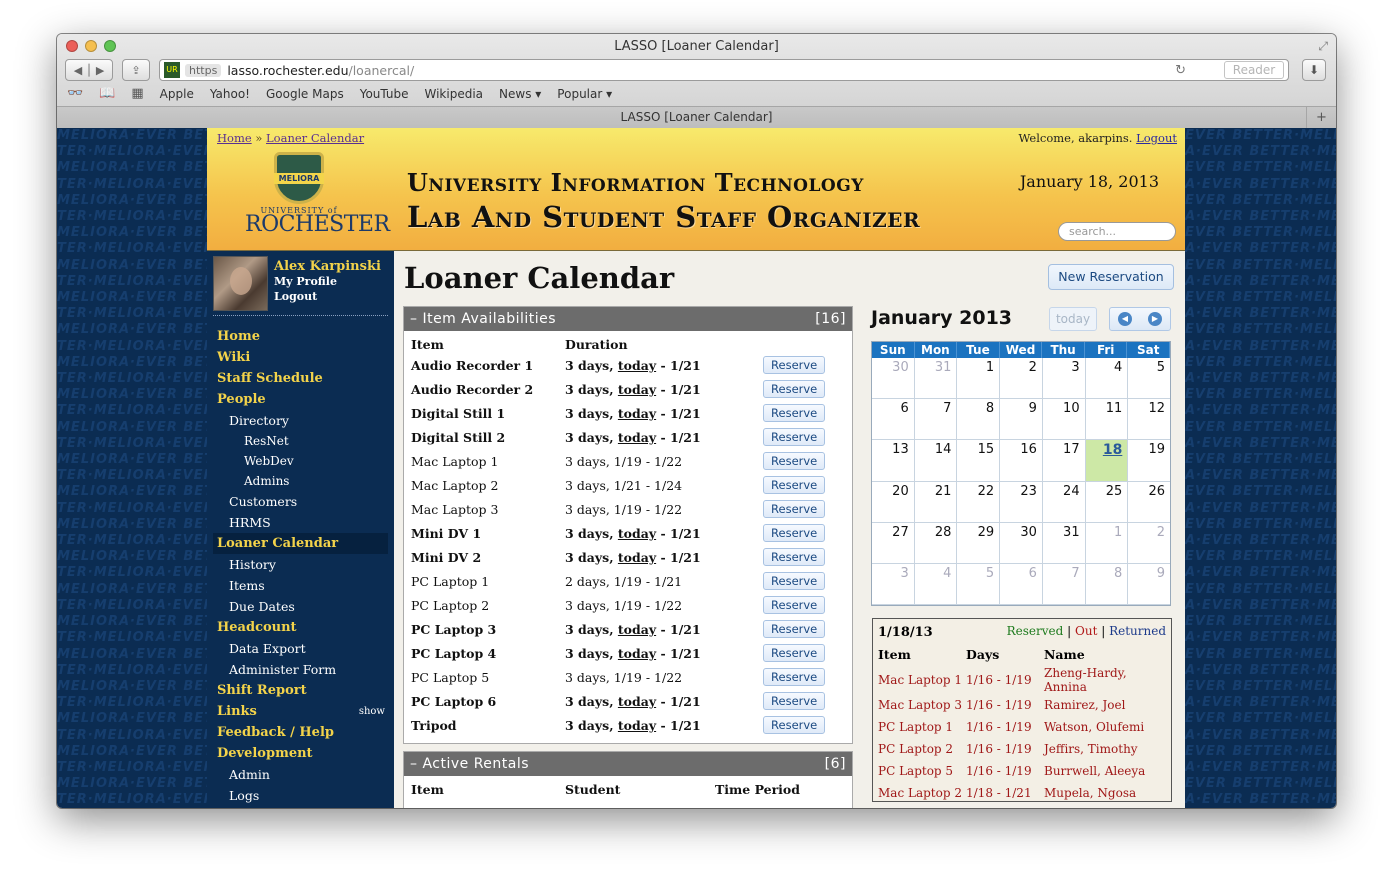 This screenshot has height=888, width=1393. What do you see at coordinates (75, 93) in the screenshot?
I see `reading-list-icon: 👓` at bounding box center [75, 93].